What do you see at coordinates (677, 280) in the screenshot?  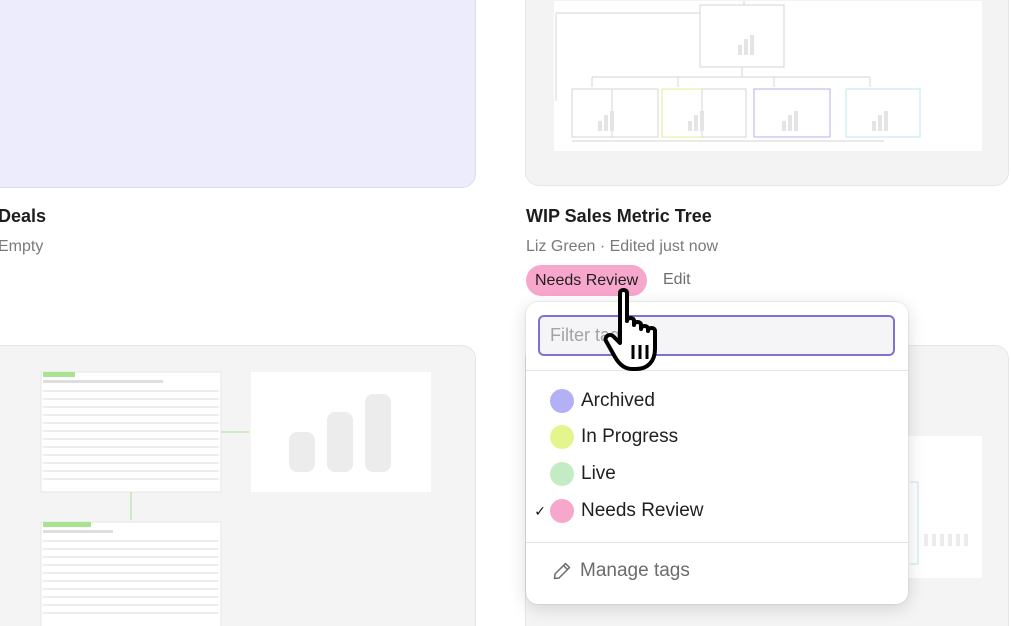 I see `edit-tags-link: Edit` at bounding box center [677, 280].